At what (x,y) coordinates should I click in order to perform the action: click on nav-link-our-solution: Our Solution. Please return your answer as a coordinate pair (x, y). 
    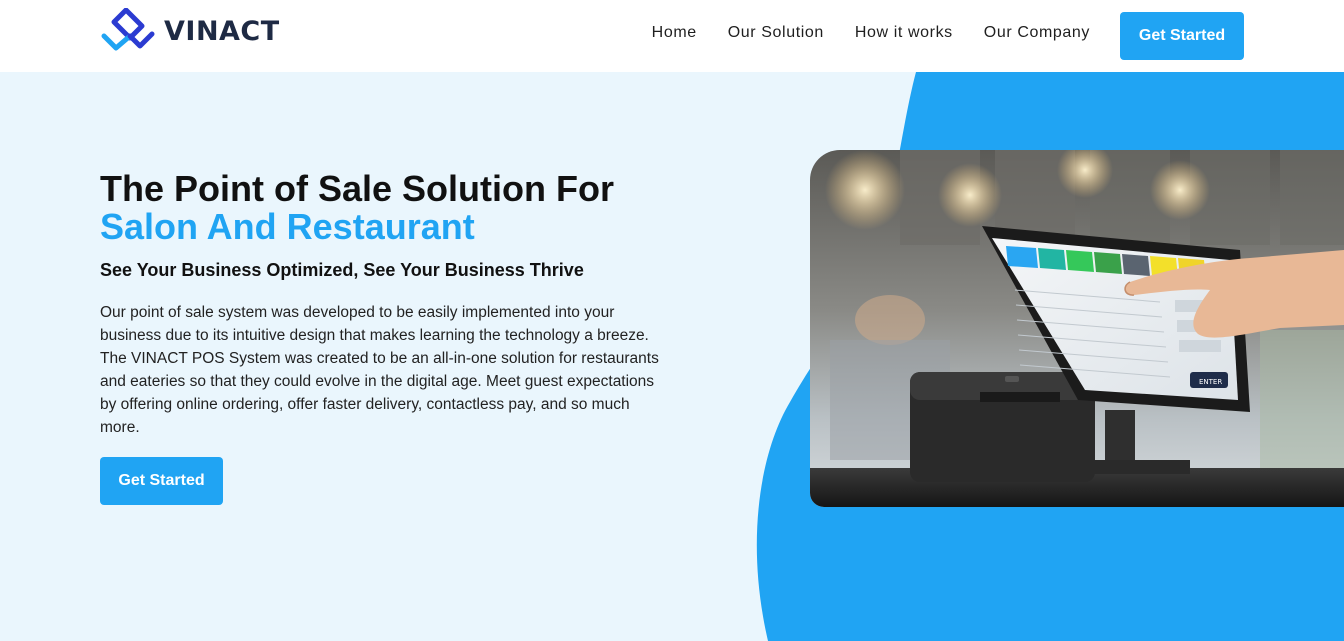
    Looking at the image, I should click on (776, 33).